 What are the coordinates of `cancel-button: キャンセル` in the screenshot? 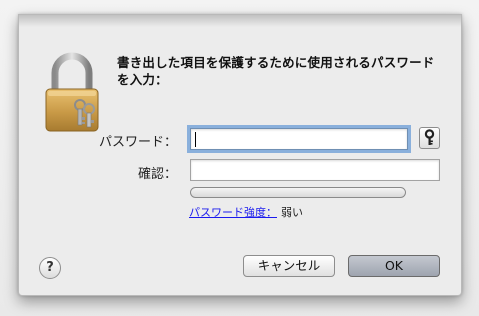 It's located at (289, 266).